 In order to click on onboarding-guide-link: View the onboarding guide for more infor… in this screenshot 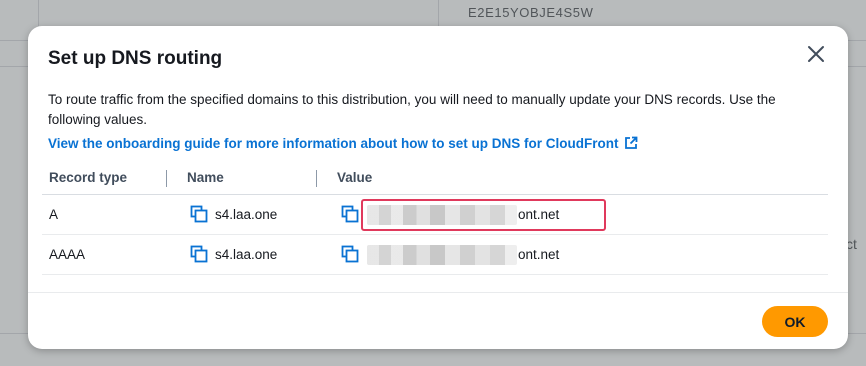, I will do `click(343, 144)`.